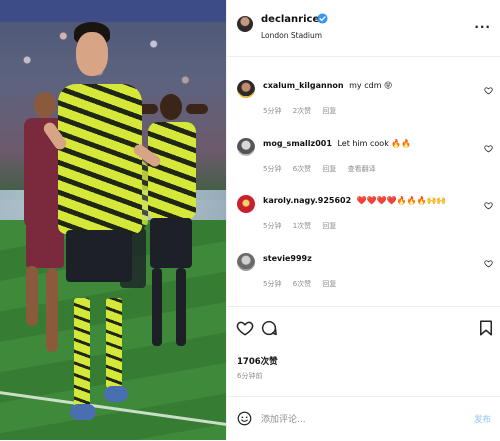 This screenshot has height=441, width=500. I want to click on author-username: declanrice, so click(290, 19).